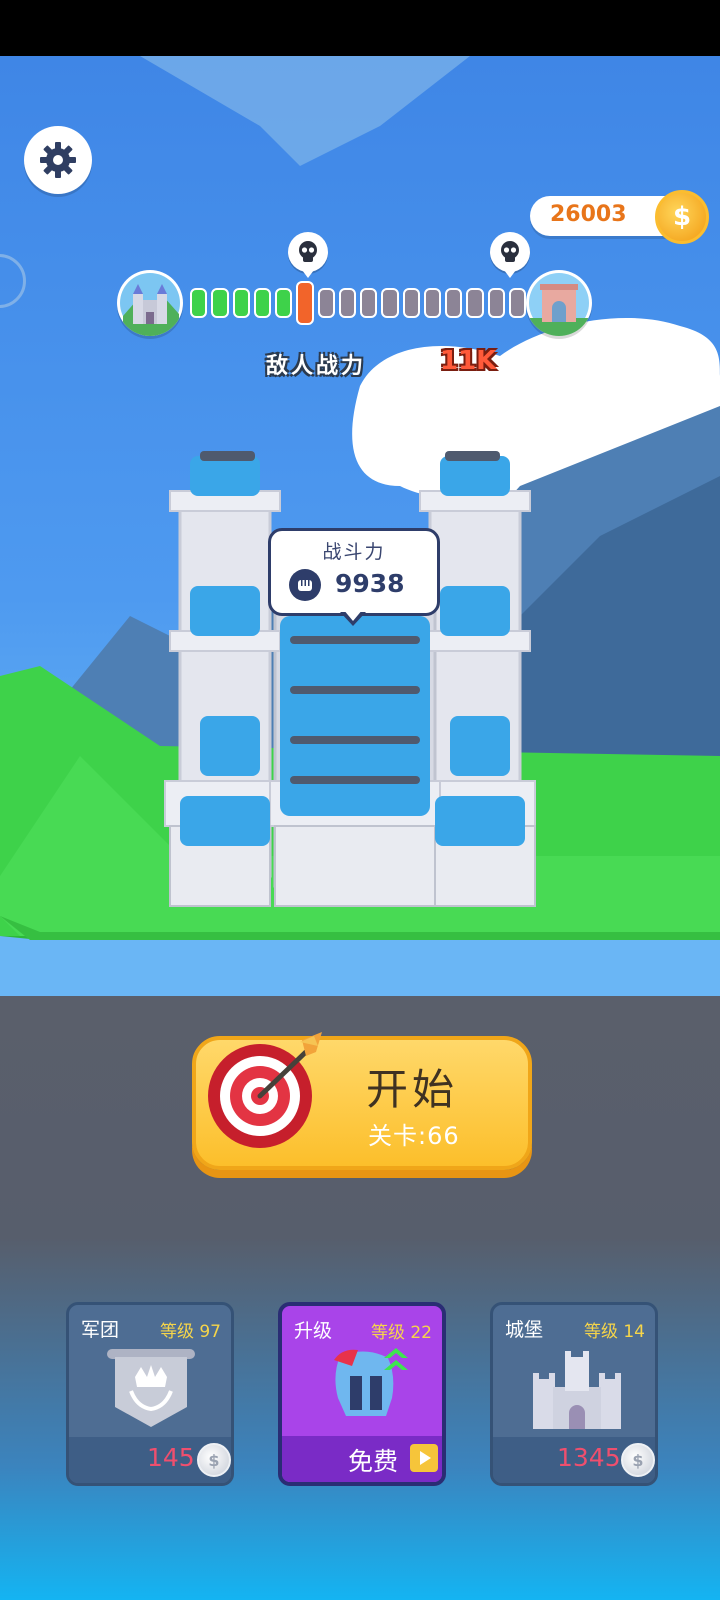  I want to click on card-level: 等级 97, so click(190, 1332).